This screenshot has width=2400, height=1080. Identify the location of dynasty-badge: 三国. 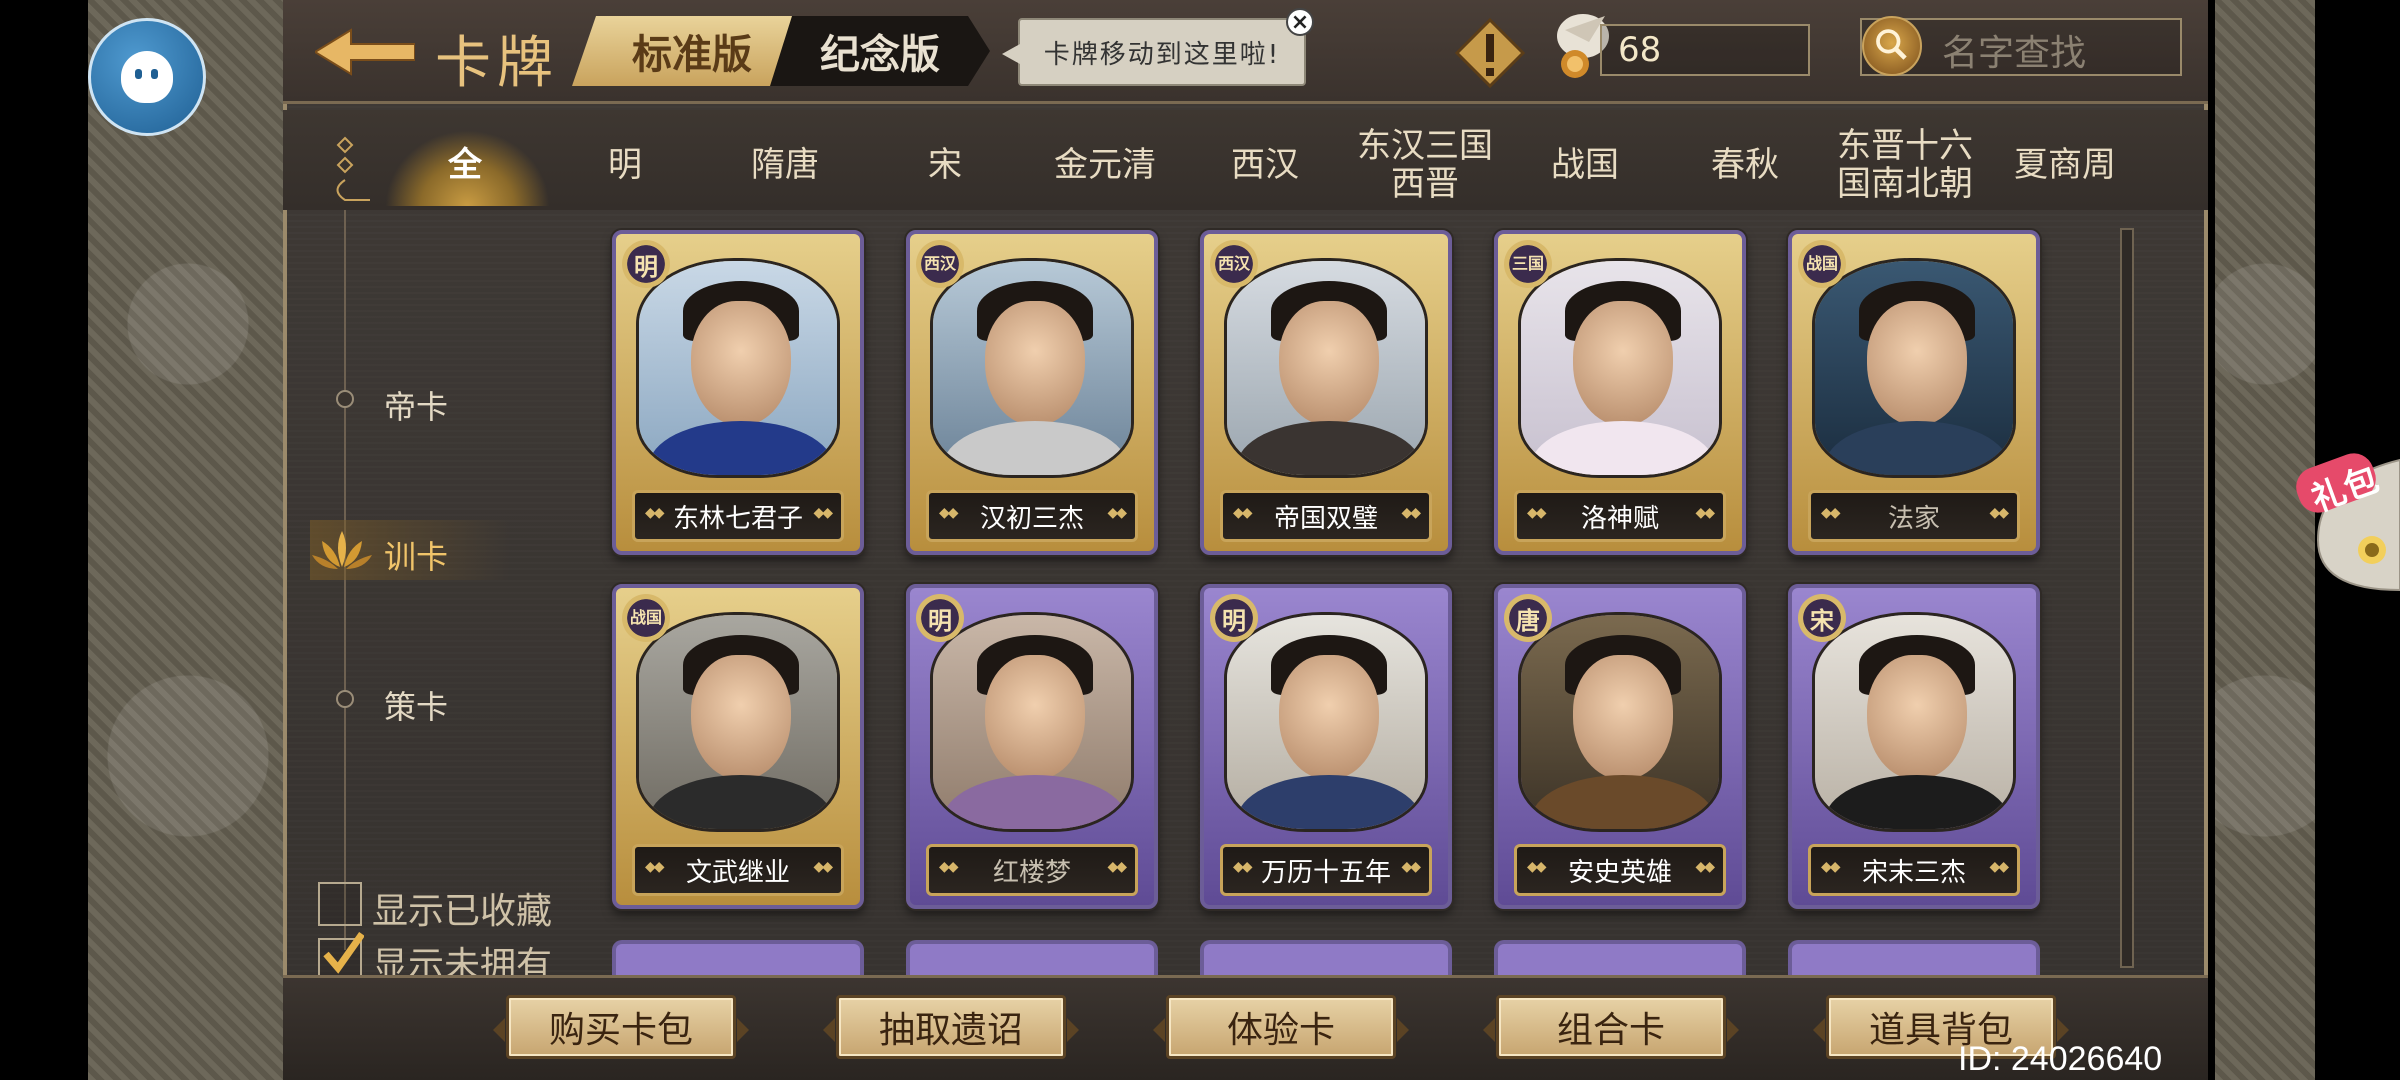
(1528, 264).